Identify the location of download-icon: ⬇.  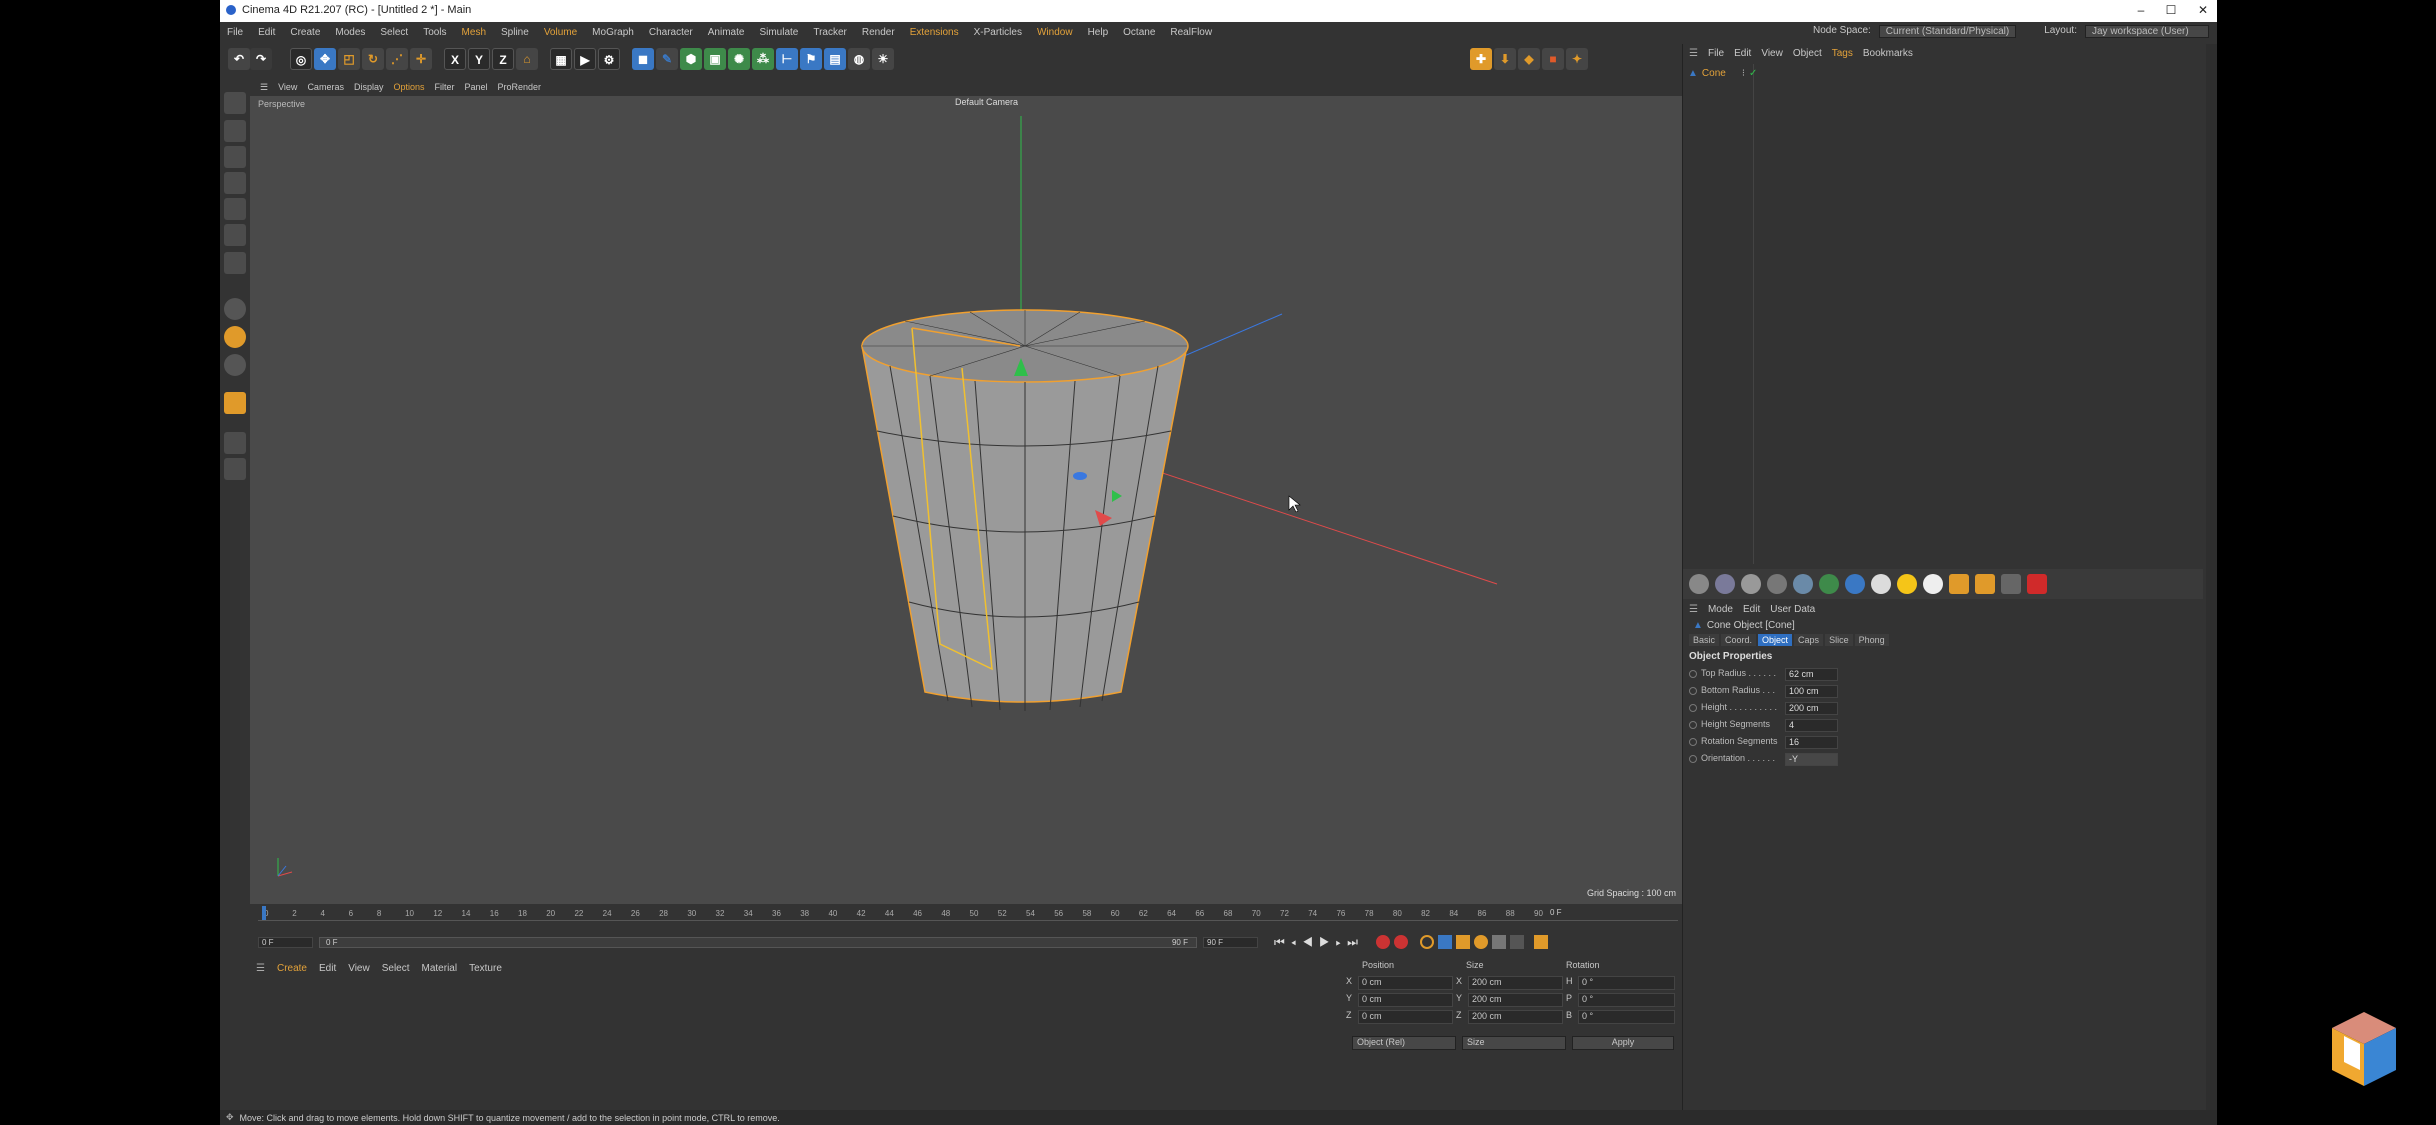
(1505, 59).